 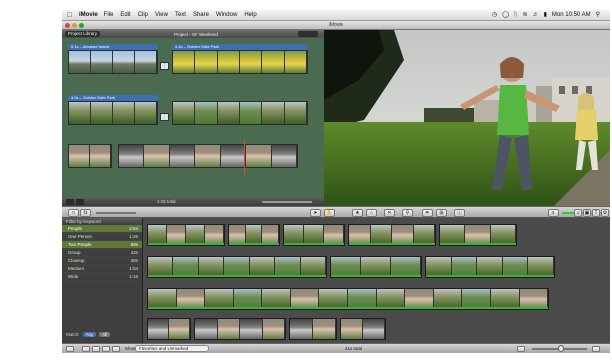 What do you see at coordinates (250, 15) in the screenshot?
I see `menu-help: Help` at bounding box center [250, 15].